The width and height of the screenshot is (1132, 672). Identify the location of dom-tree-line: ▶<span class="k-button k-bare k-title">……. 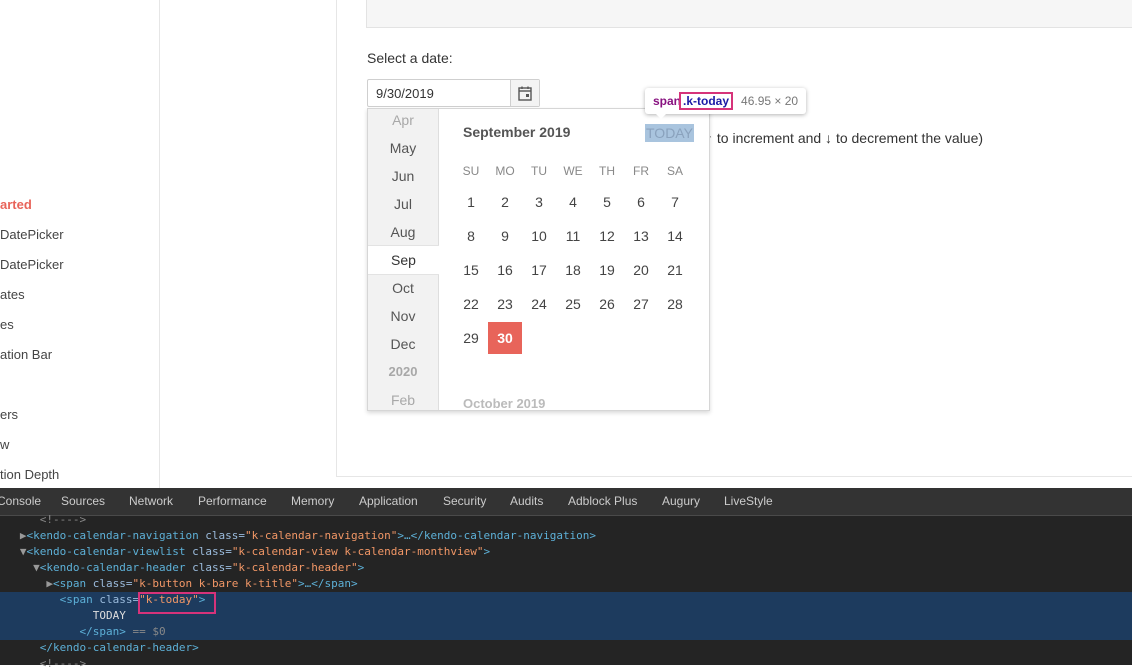
(566, 584).